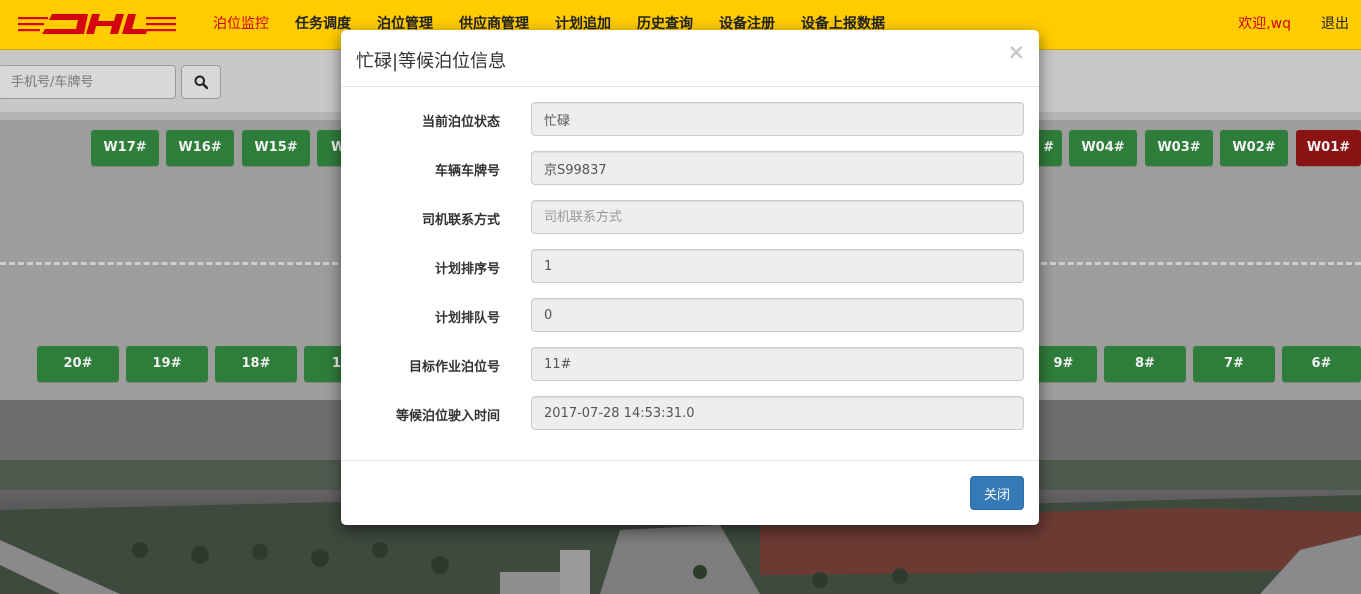 The width and height of the screenshot is (1361, 594). I want to click on form-row-driver-contact: 司机联系方式, so click(690, 217).